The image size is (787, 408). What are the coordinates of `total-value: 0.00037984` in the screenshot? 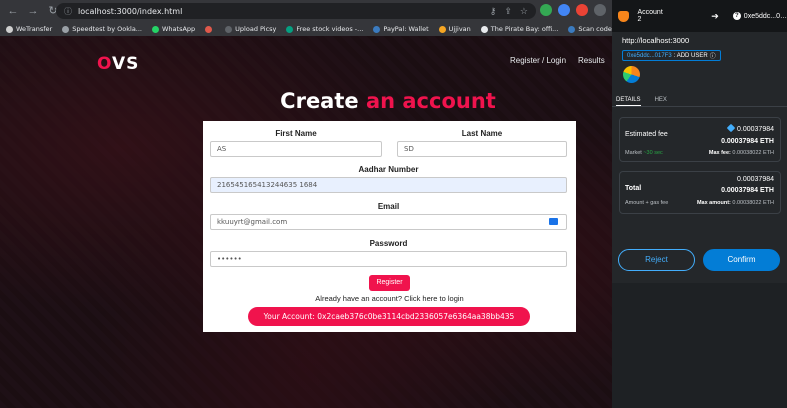 It's located at (755, 179).